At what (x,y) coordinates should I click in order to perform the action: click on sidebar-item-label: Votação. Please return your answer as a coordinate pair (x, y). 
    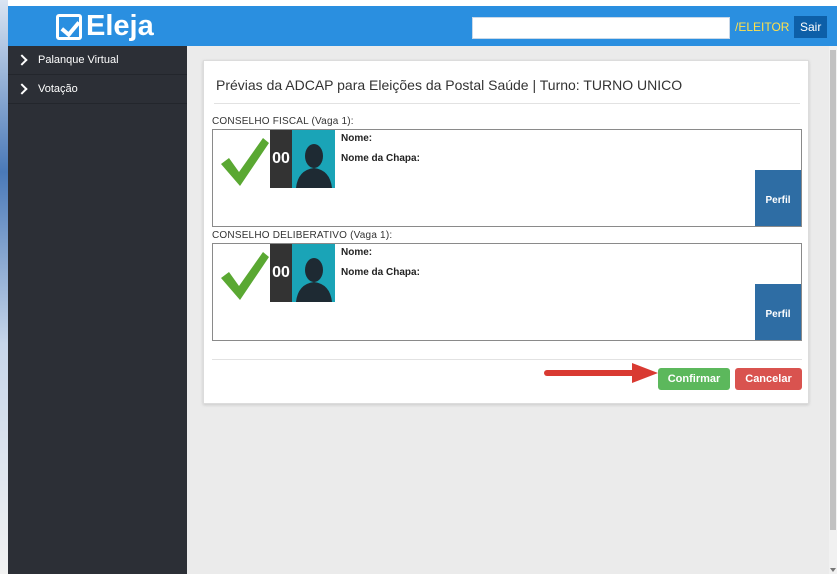
    Looking at the image, I should click on (58, 89).